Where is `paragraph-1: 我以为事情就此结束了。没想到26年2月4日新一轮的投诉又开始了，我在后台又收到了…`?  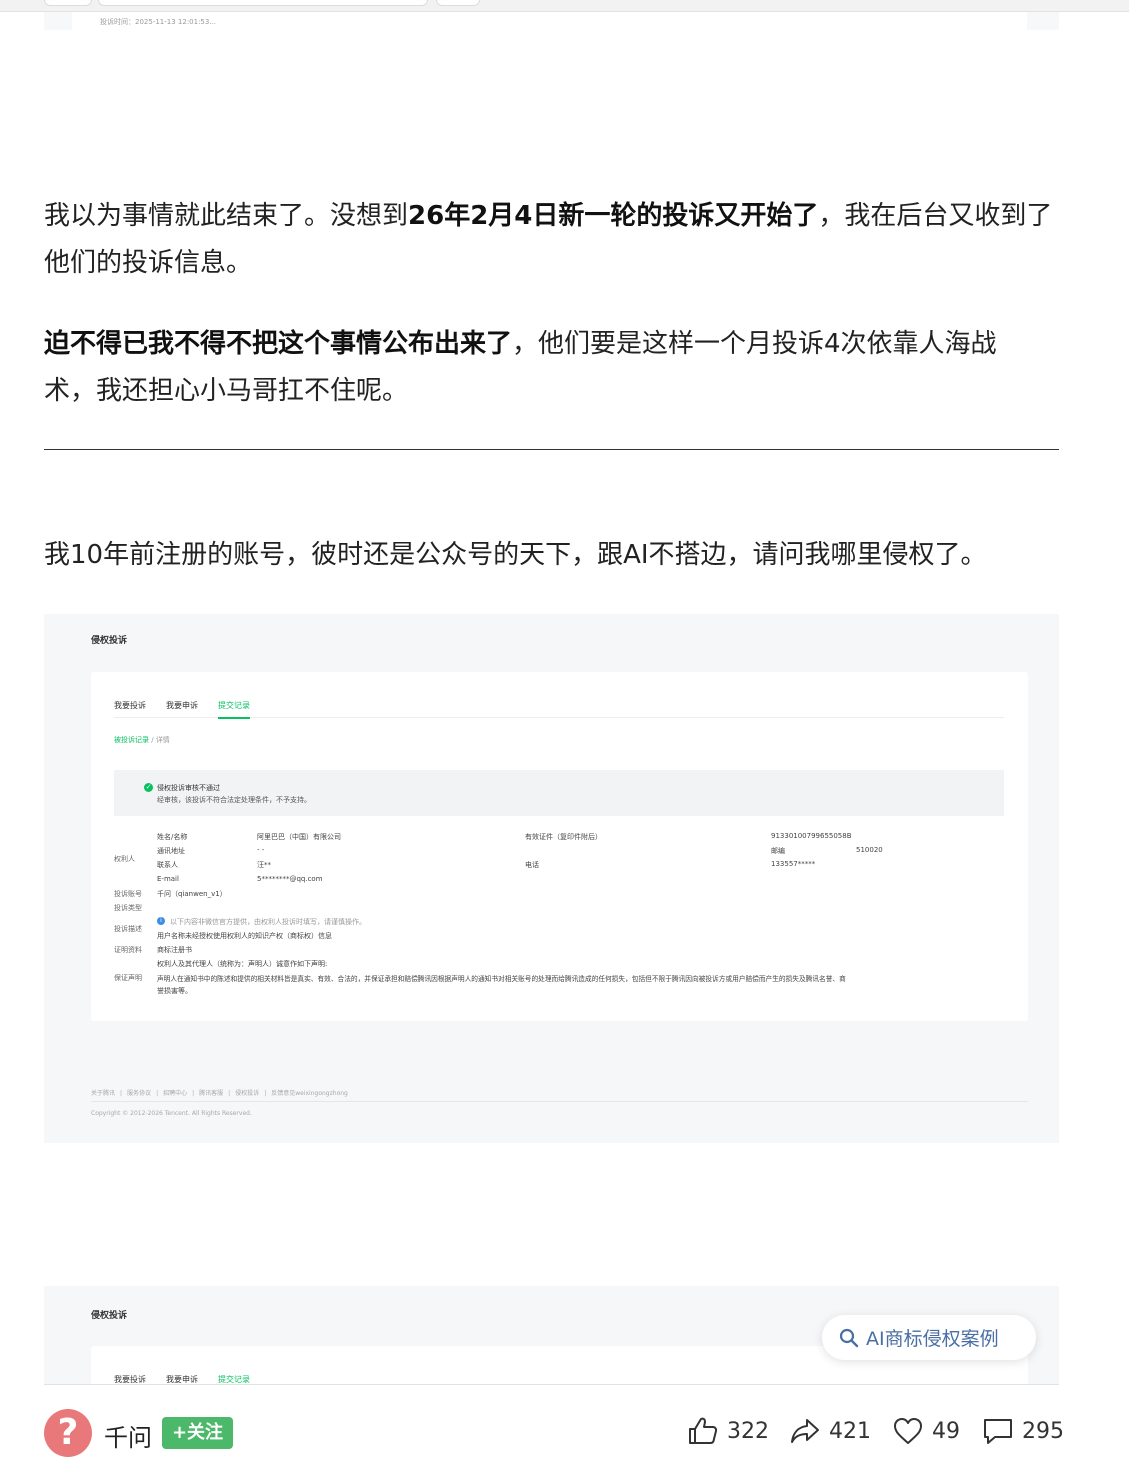
paragraph-1: 我以为事情就此结束了。没想到26年2月4日新一轮的投诉又开始了，我在后台又收到了… is located at coordinates (548, 239).